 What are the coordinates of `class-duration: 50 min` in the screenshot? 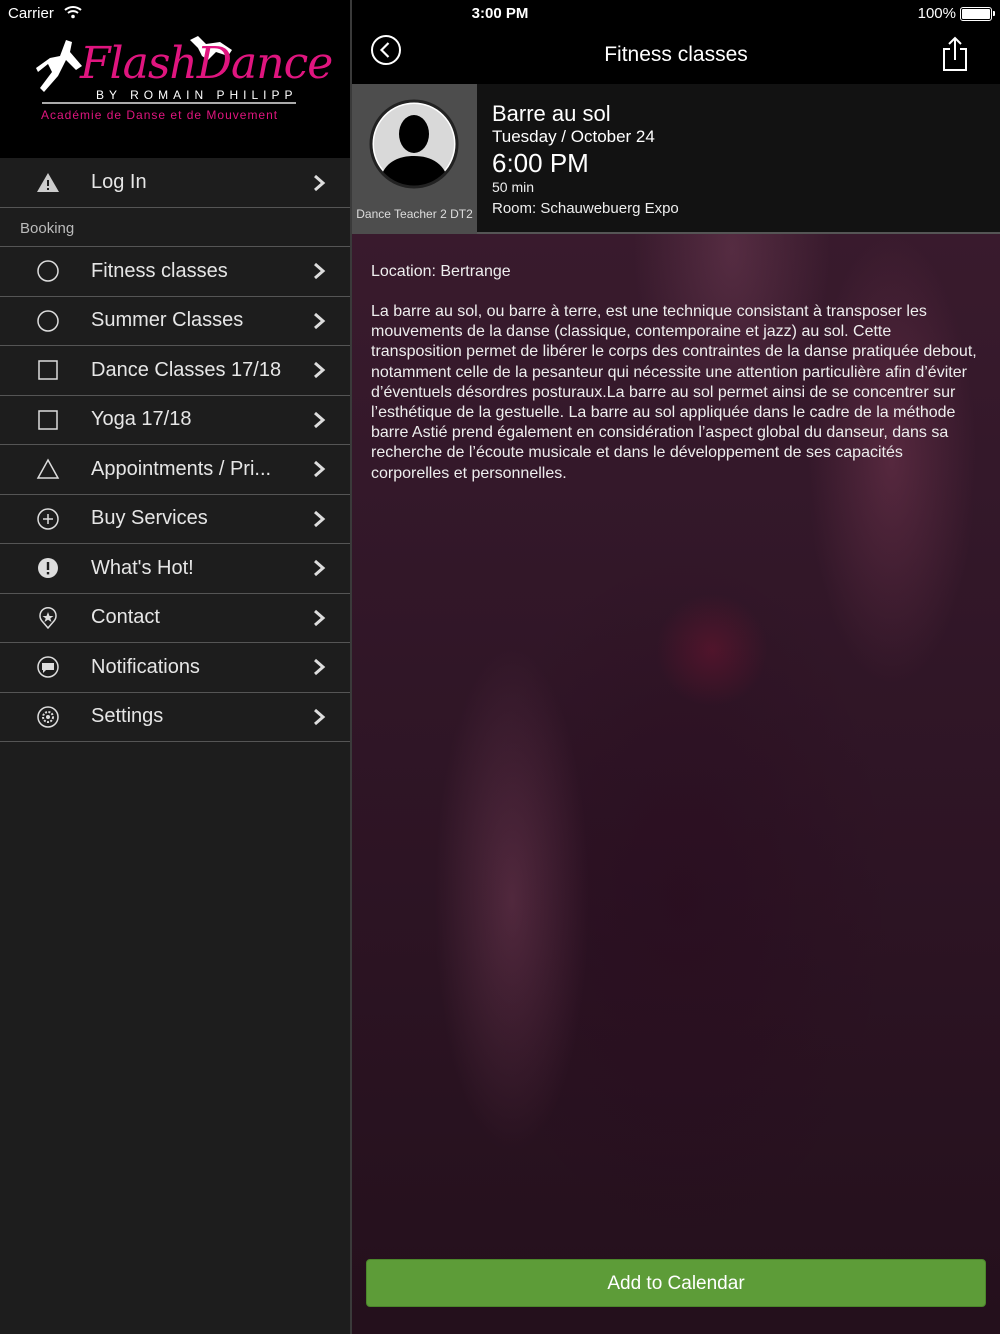 It's located at (513, 187).